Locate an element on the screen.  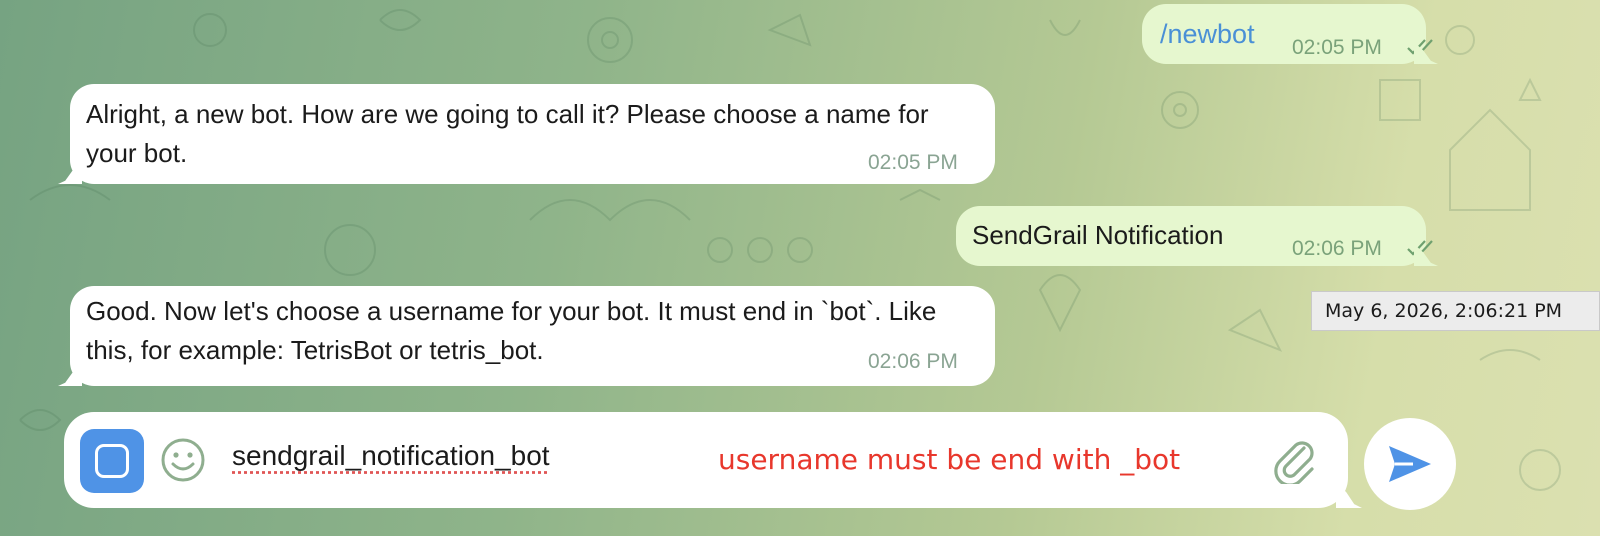
annotation-note: username must be end with _bot is located at coordinates (949, 459).